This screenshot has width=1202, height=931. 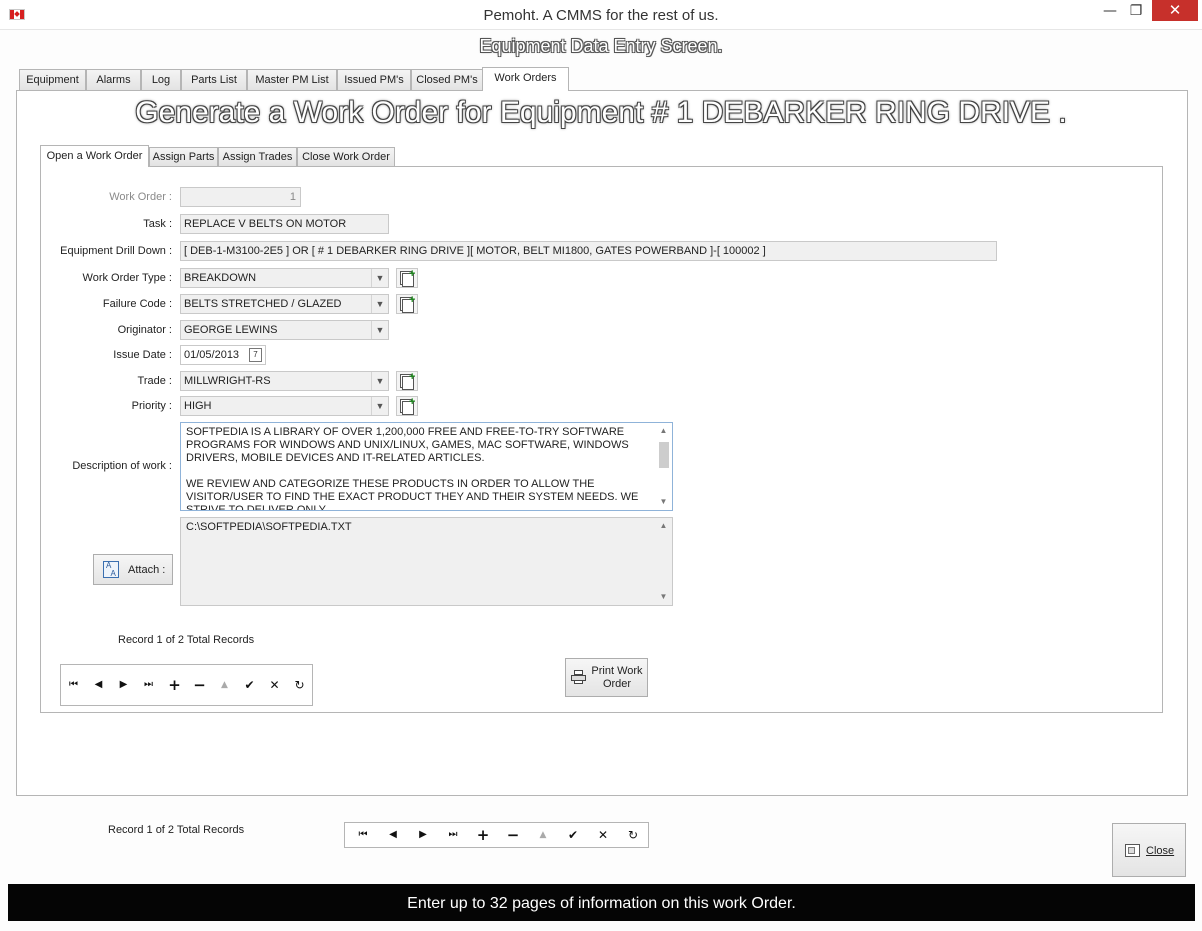 I want to click on trade-label: Trade :, so click(x=154, y=381).